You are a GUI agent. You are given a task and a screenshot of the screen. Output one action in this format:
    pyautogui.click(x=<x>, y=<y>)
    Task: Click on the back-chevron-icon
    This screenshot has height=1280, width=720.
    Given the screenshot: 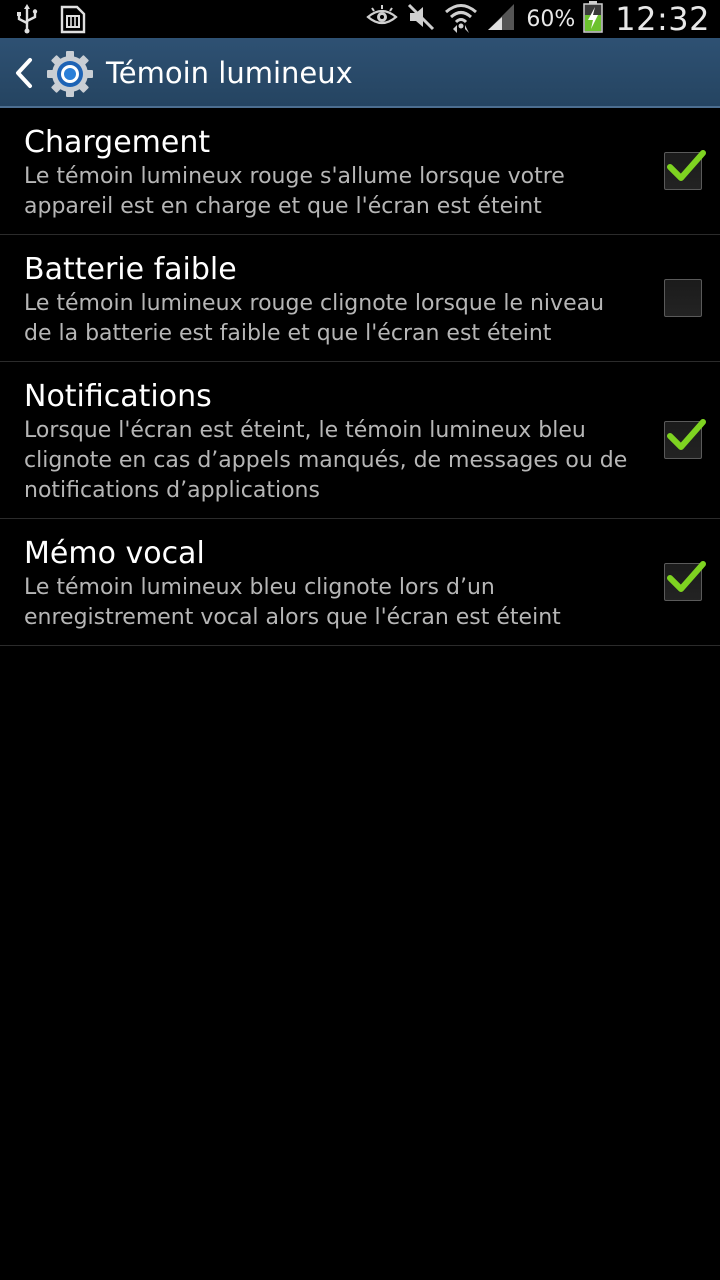 What is the action you would take?
    pyautogui.click(x=24, y=73)
    